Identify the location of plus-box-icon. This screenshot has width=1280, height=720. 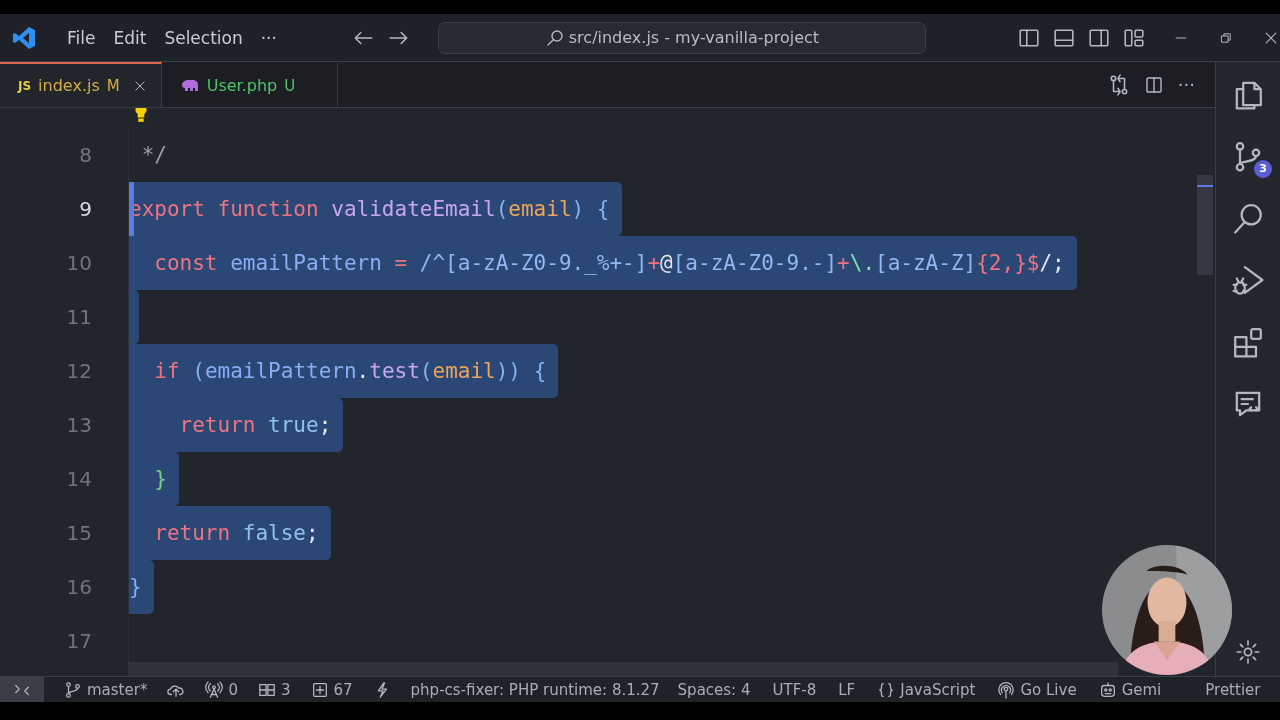
(319, 689).